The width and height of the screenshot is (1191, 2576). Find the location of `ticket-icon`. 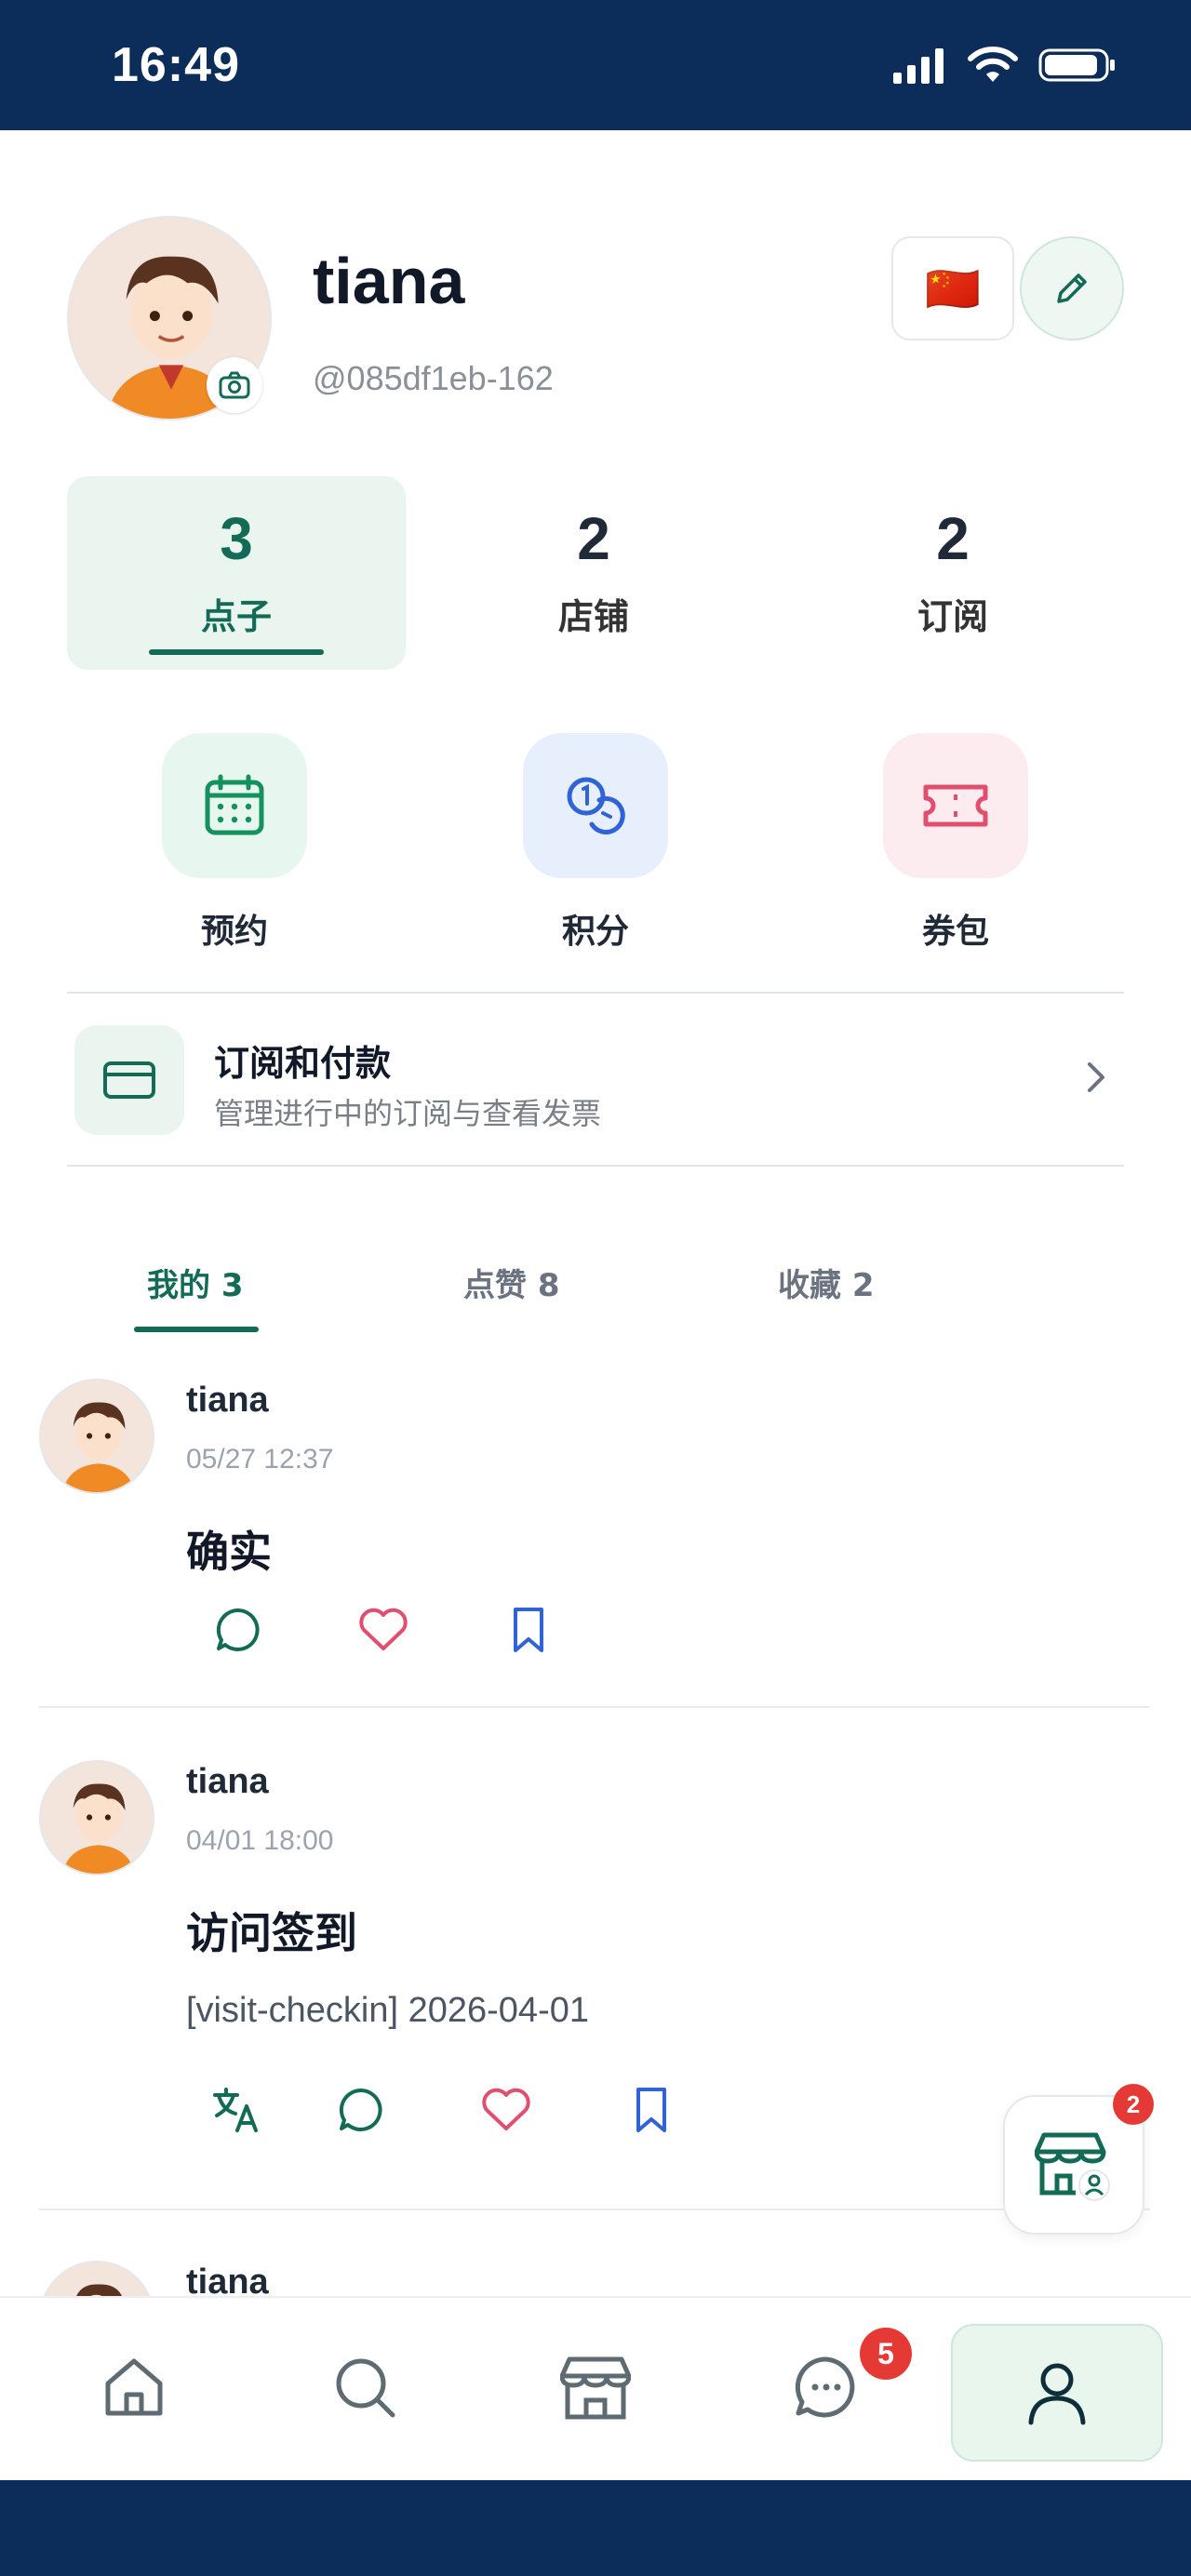

ticket-icon is located at coordinates (955, 805).